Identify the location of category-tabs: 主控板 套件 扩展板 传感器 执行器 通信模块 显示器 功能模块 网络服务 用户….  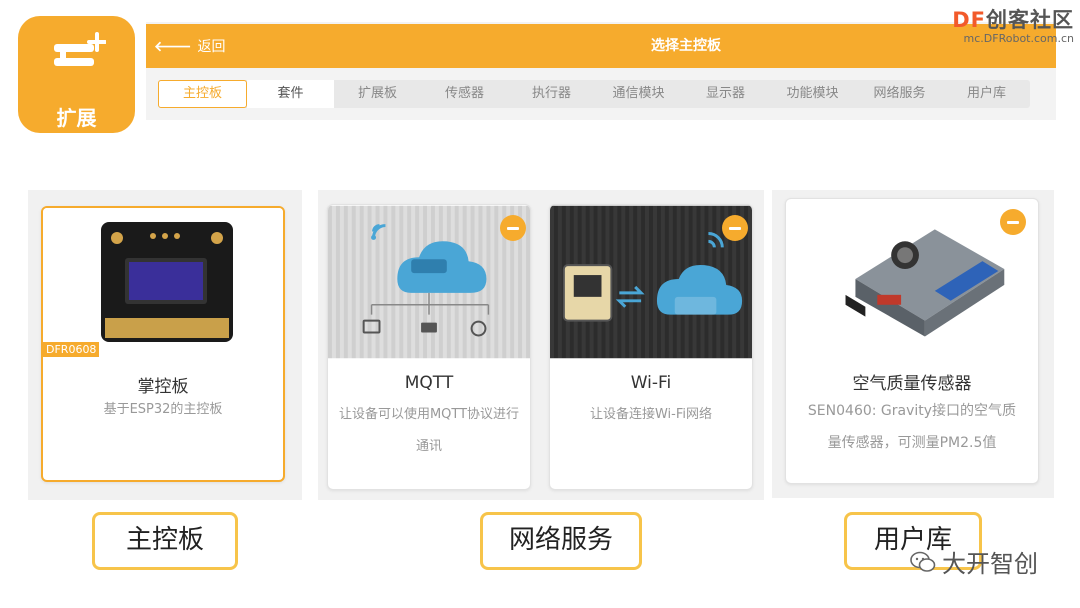
(594, 94).